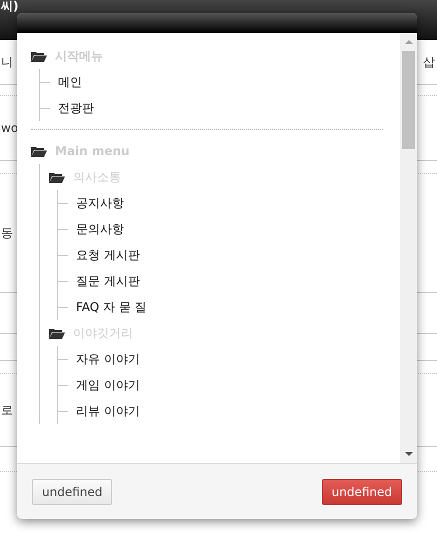 This screenshot has width=437, height=541. What do you see at coordinates (76, 108) in the screenshot?
I see `menu-item: 전광판` at bounding box center [76, 108].